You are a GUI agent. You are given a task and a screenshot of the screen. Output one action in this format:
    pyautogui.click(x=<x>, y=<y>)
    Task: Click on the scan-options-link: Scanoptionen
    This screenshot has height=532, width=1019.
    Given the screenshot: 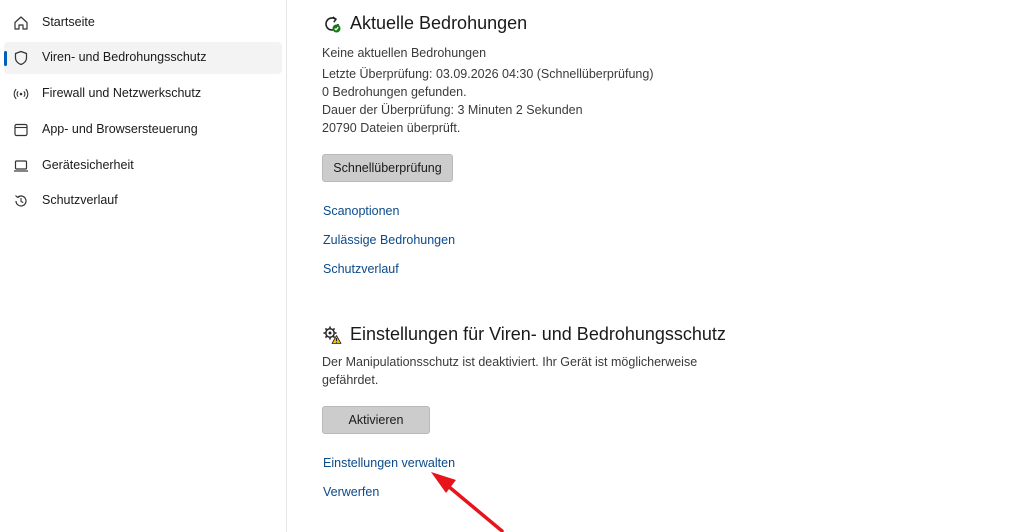 What is the action you would take?
    pyautogui.click(x=361, y=211)
    